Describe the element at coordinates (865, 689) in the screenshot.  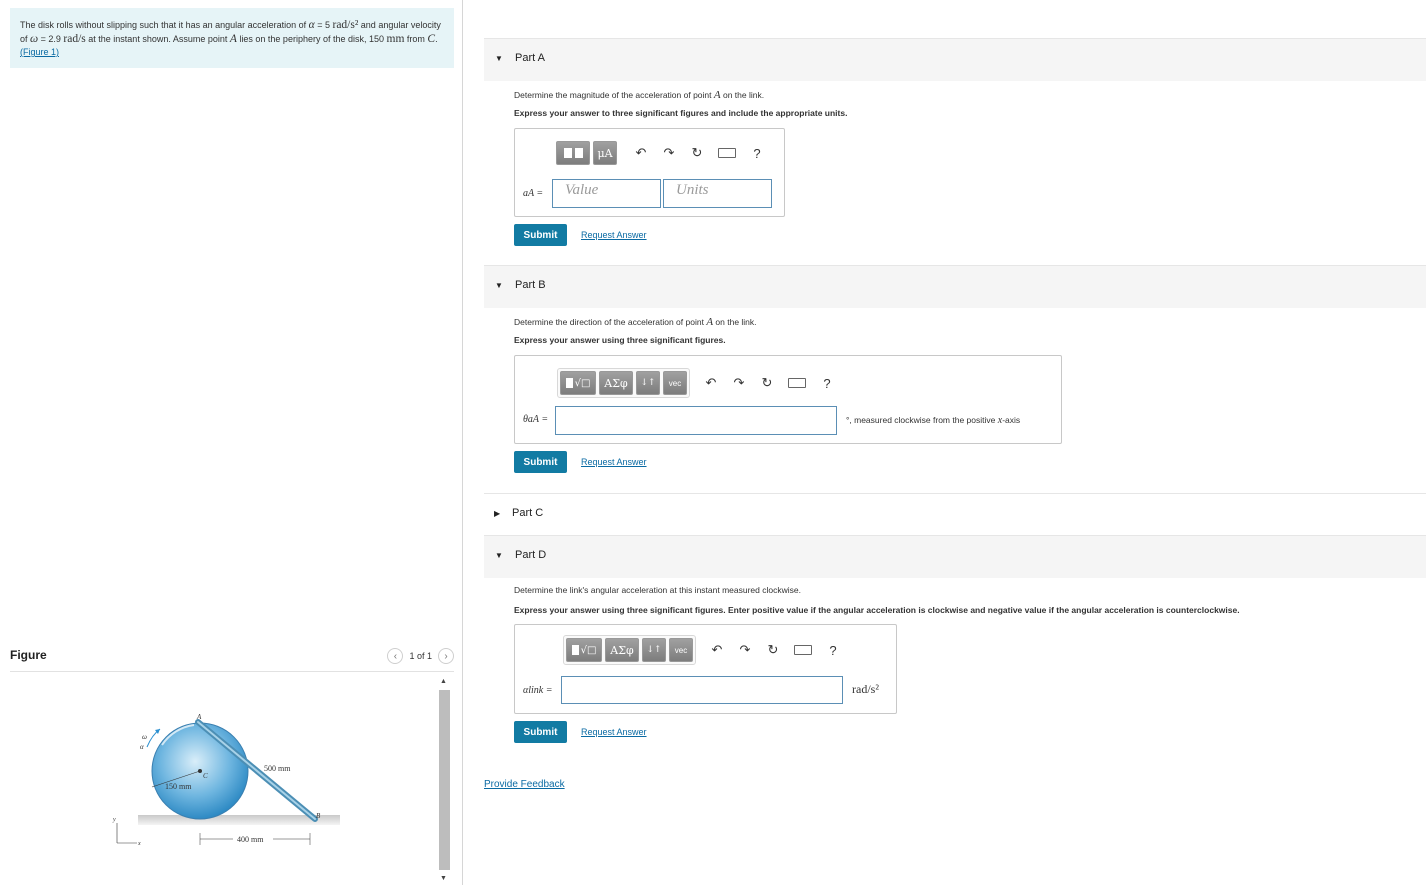
I see `angular-acceleration-unit: rad/s²` at that location.